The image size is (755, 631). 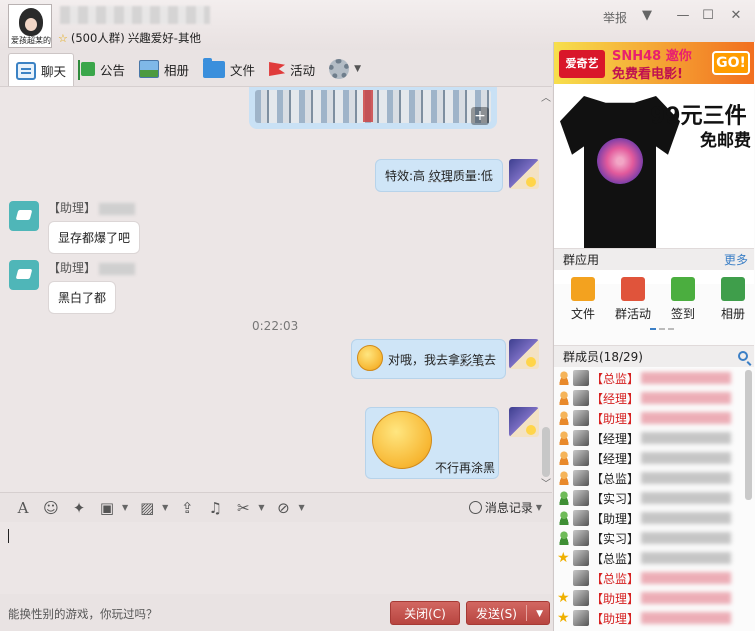 I want to click on group-name-redacted, so click(x=135, y=15).